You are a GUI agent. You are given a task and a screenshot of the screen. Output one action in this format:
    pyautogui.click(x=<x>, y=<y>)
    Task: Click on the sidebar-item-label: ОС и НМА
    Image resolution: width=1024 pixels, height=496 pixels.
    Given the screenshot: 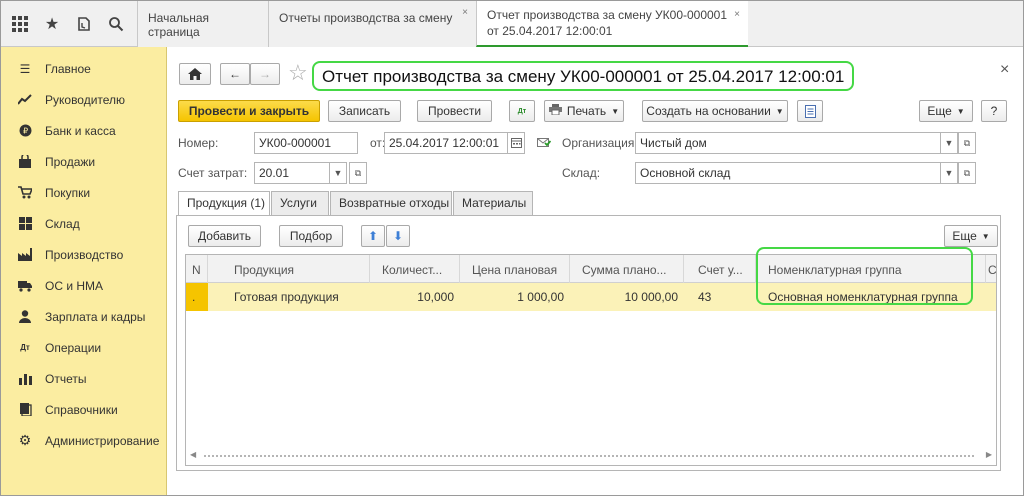 What is the action you would take?
    pyautogui.click(x=74, y=285)
    